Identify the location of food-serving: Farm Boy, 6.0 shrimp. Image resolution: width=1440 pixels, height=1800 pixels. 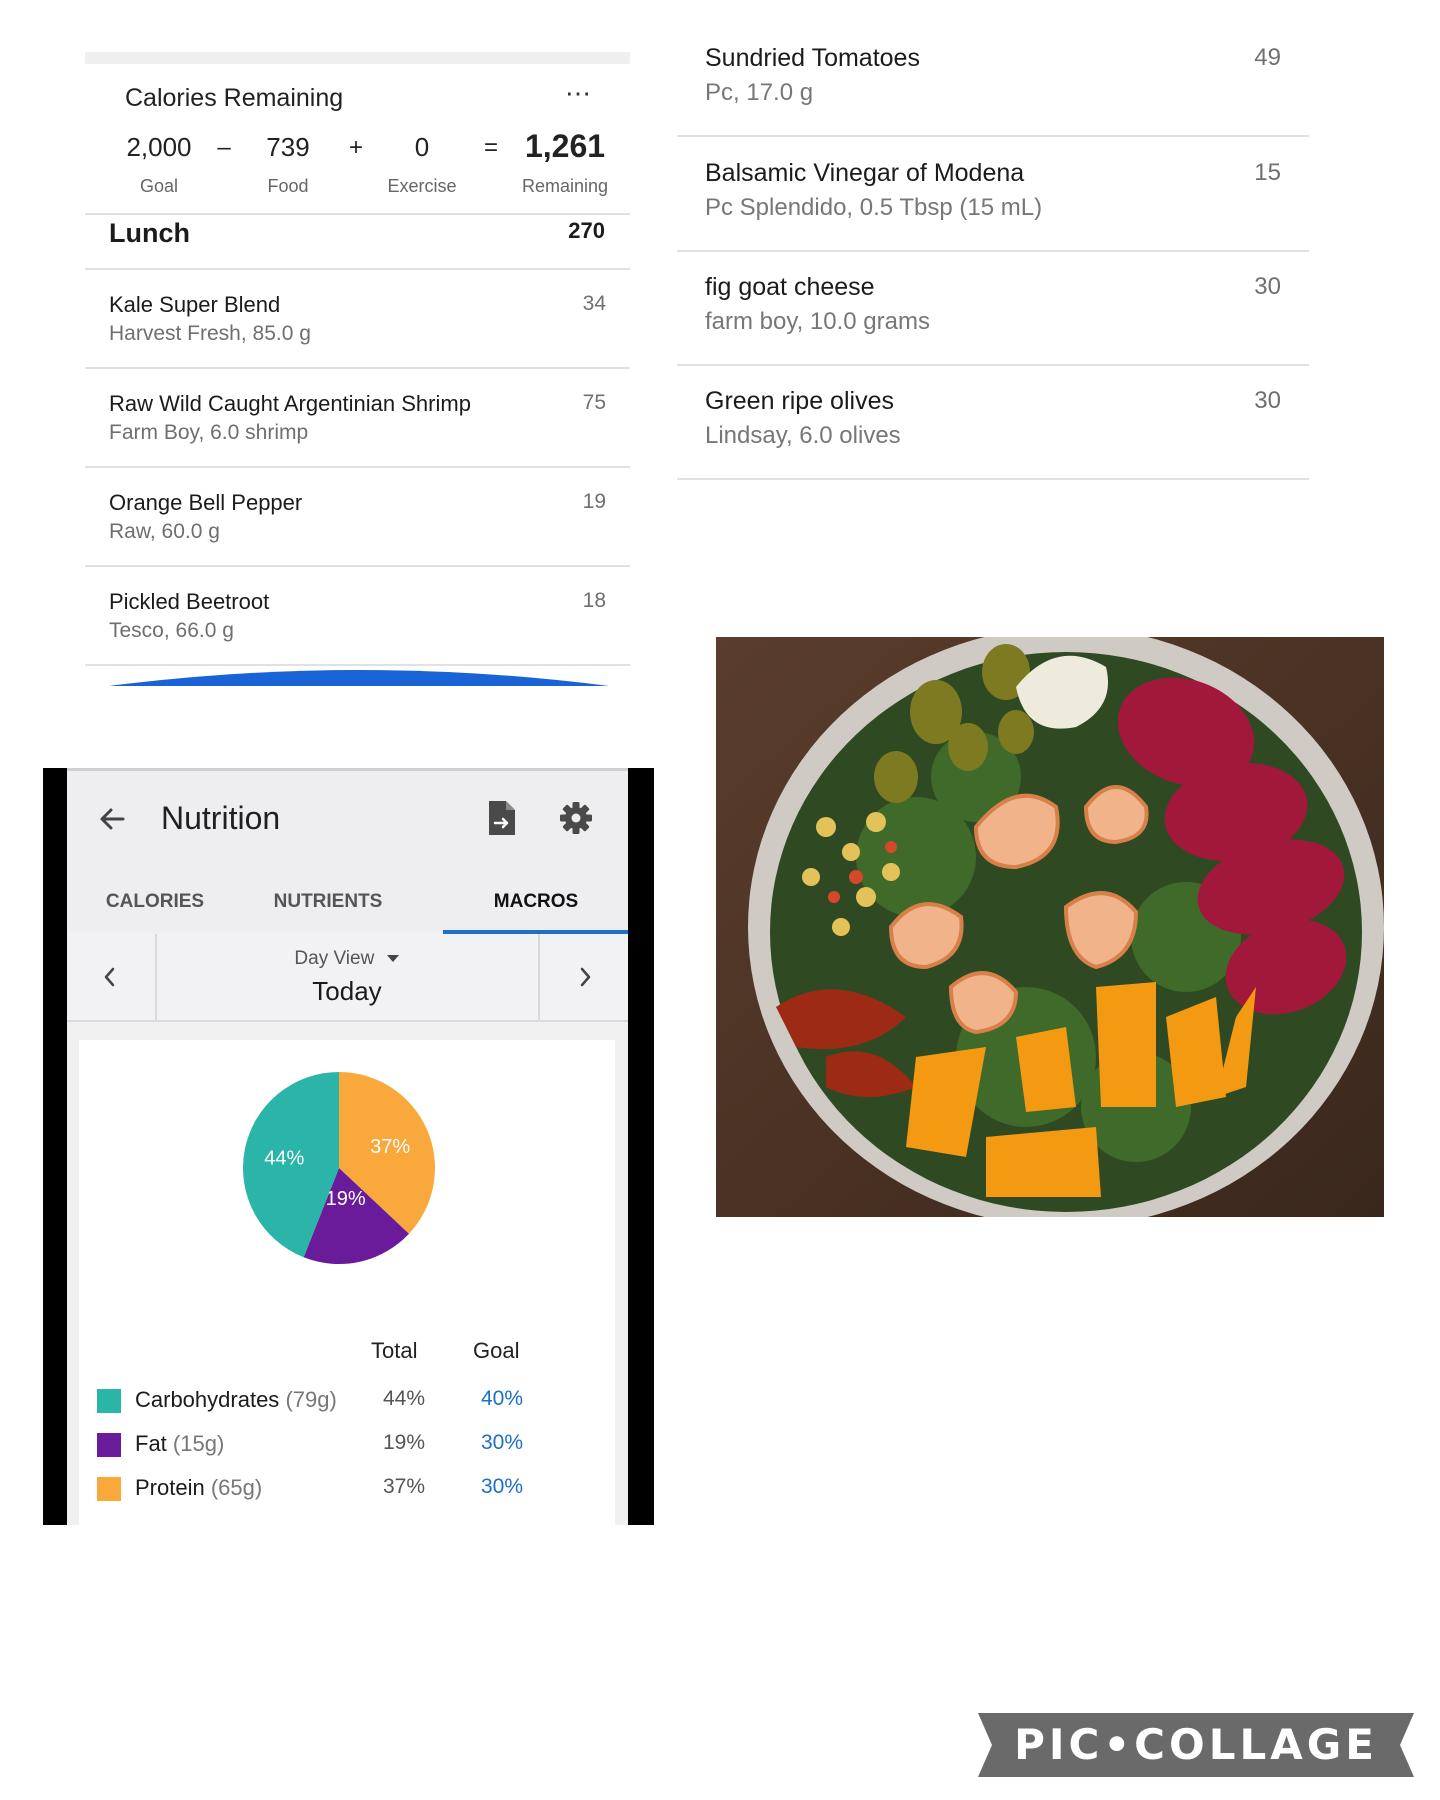
(209, 432).